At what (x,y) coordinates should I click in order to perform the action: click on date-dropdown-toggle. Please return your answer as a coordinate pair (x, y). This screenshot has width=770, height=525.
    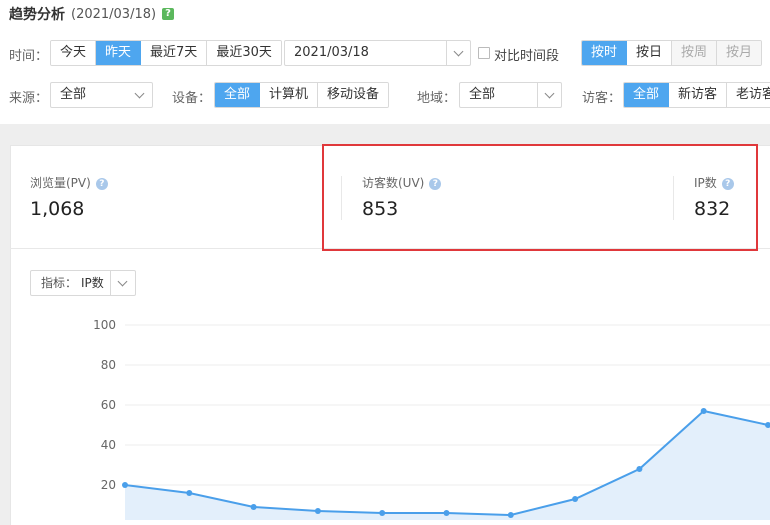
    Looking at the image, I should click on (458, 53).